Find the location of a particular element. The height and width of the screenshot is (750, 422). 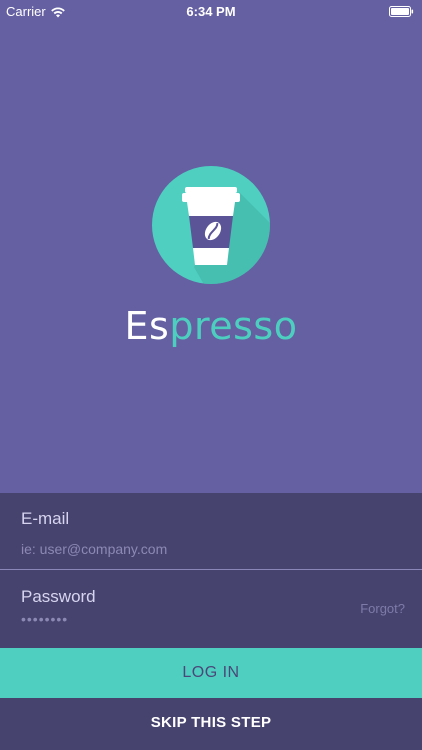

field-divider is located at coordinates (211, 569).